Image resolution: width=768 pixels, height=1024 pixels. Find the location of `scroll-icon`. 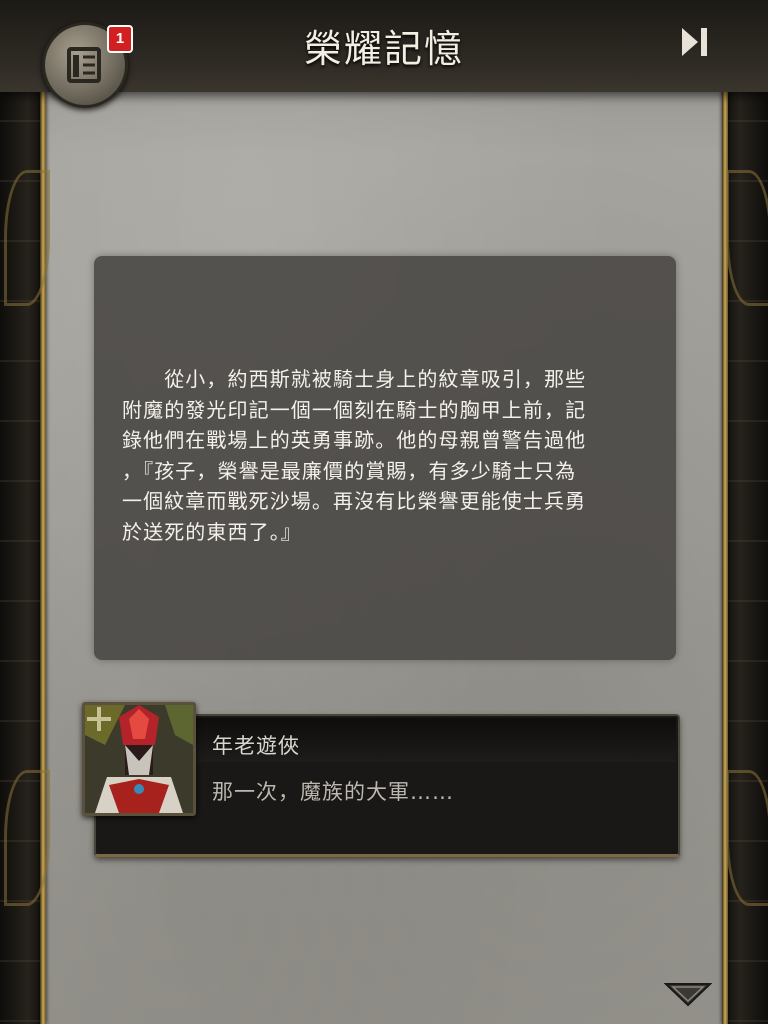

scroll-icon is located at coordinates (84, 65).